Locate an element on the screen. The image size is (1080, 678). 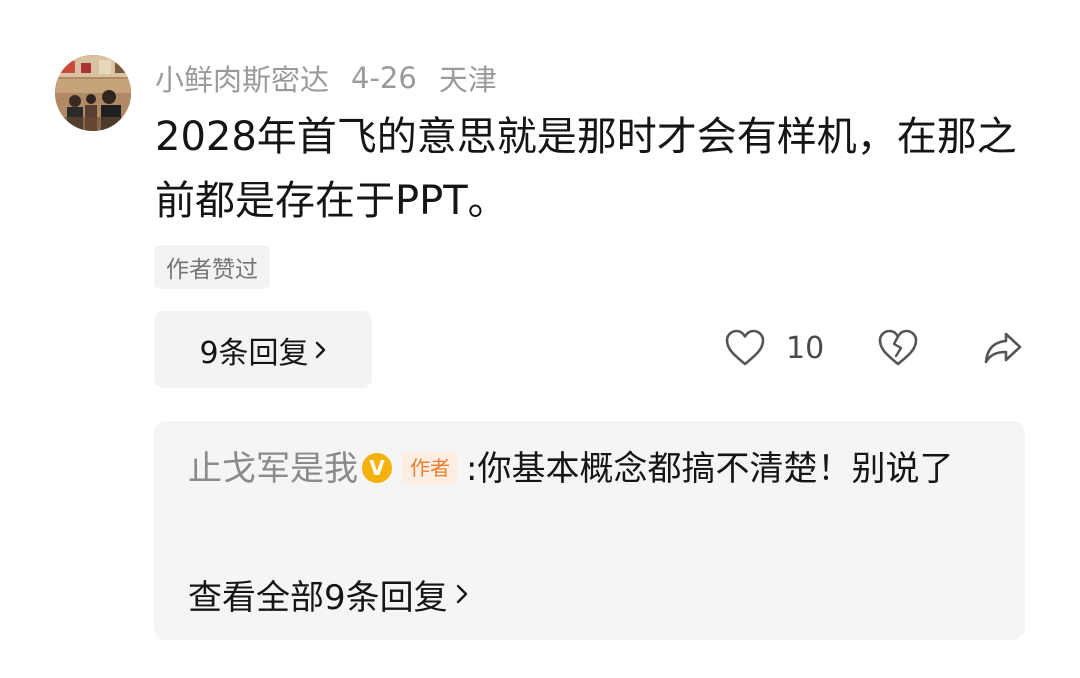
view-all-replies-link: 查看全部9条回复 is located at coordinates (328, 594).